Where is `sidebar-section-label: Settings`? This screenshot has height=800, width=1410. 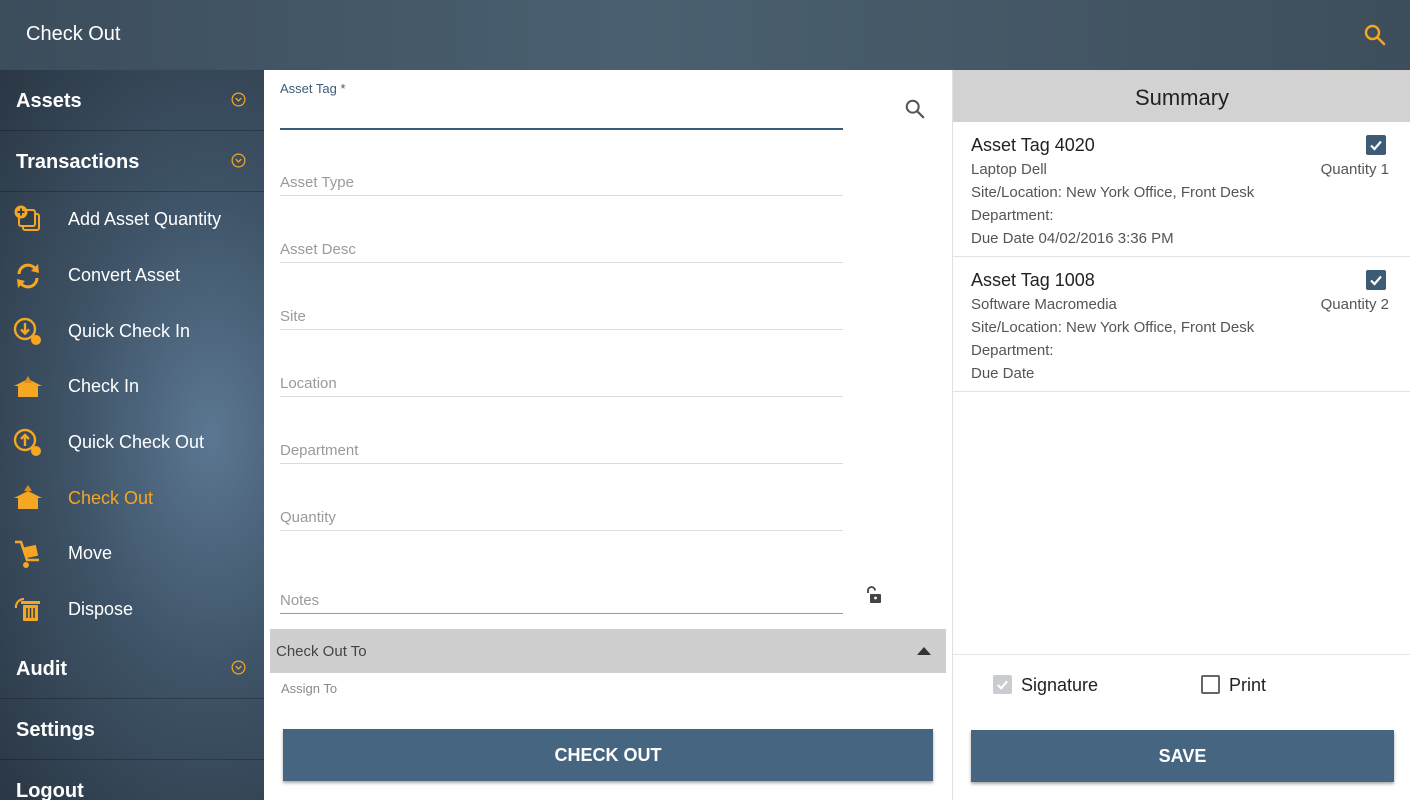
sidebar-section-label: Settings is located at coordinates (55, 730).